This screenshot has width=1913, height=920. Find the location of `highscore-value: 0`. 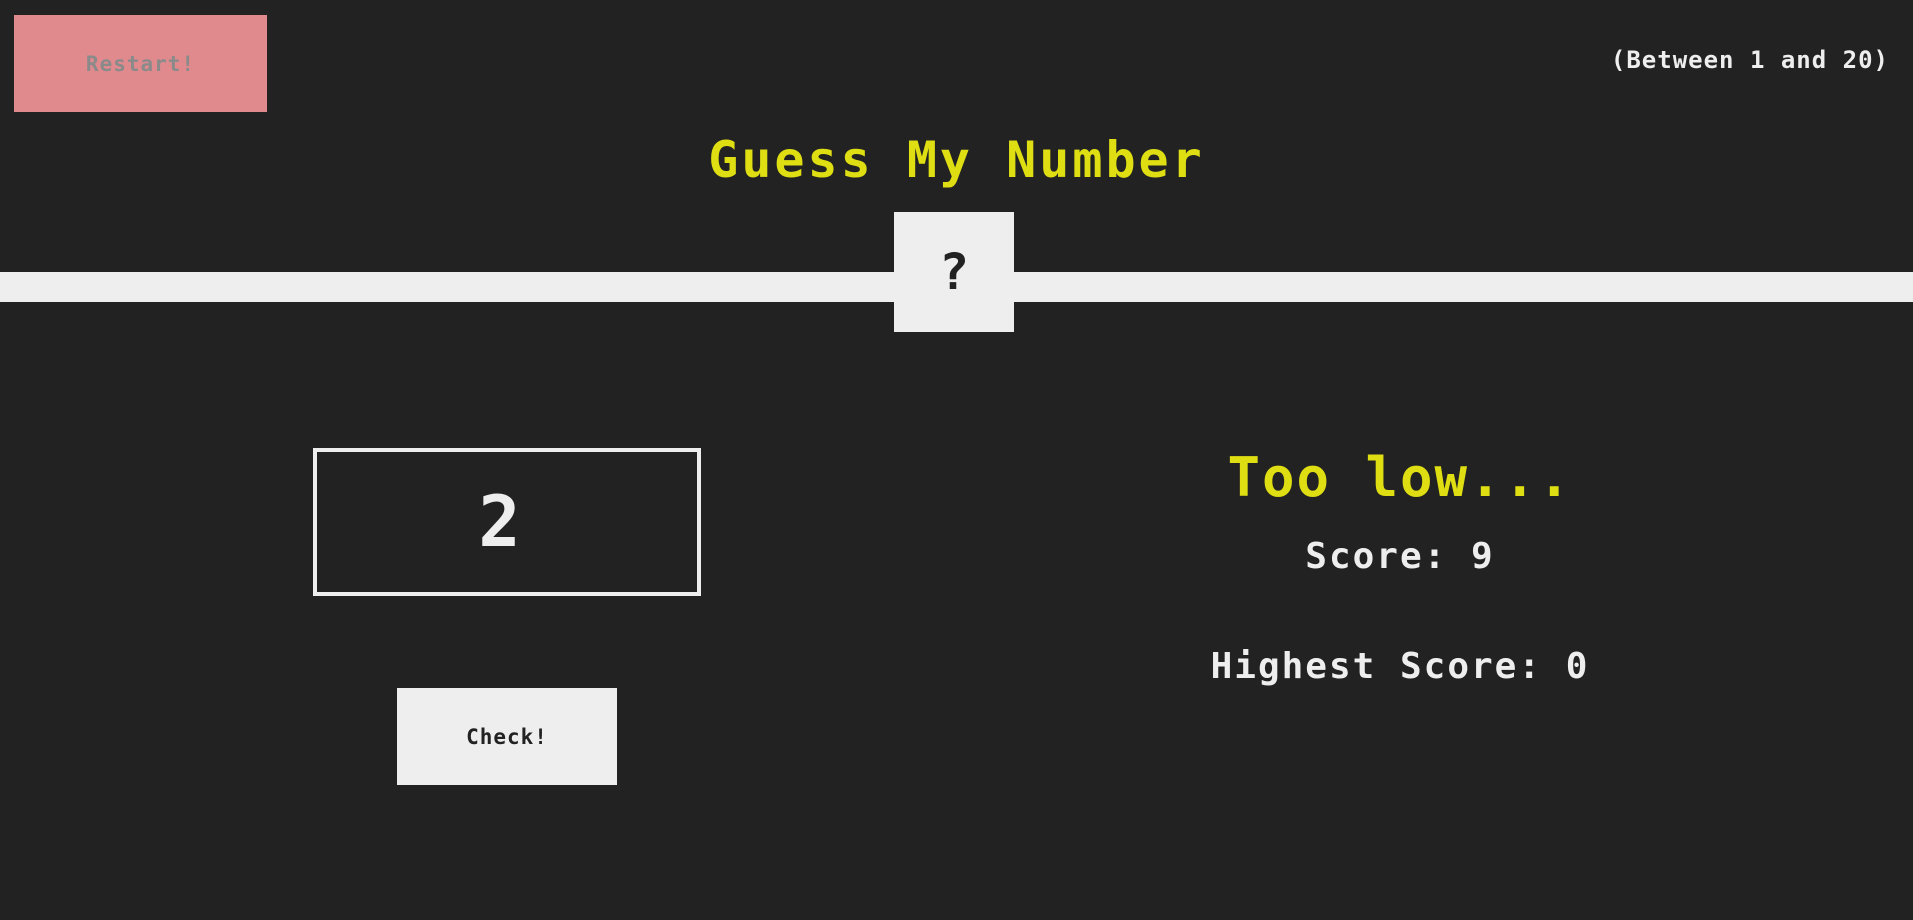

highscore-value: 0 is located at coordinates (1577, 666).